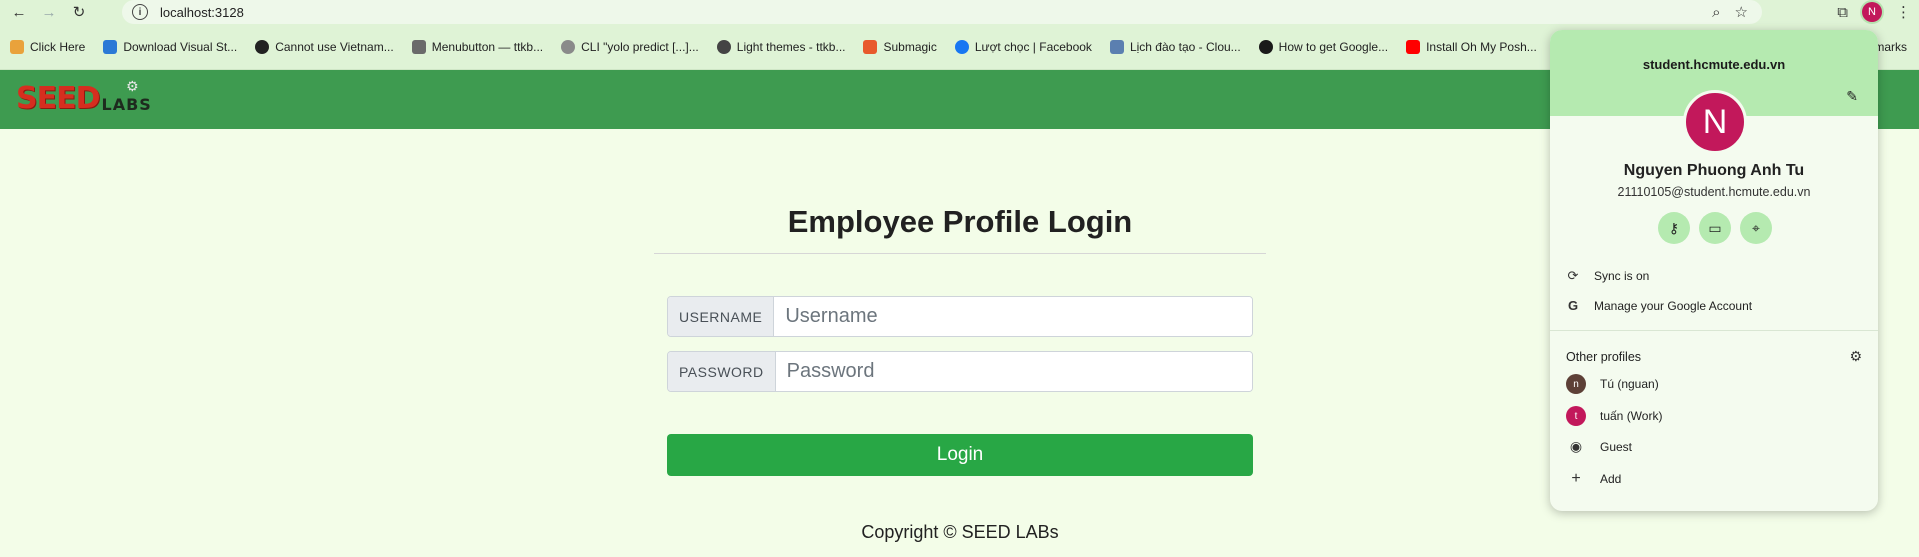 This screenshot has width=1919, height=557. I want to click on reload-icon: ↻, so click(79, 12).